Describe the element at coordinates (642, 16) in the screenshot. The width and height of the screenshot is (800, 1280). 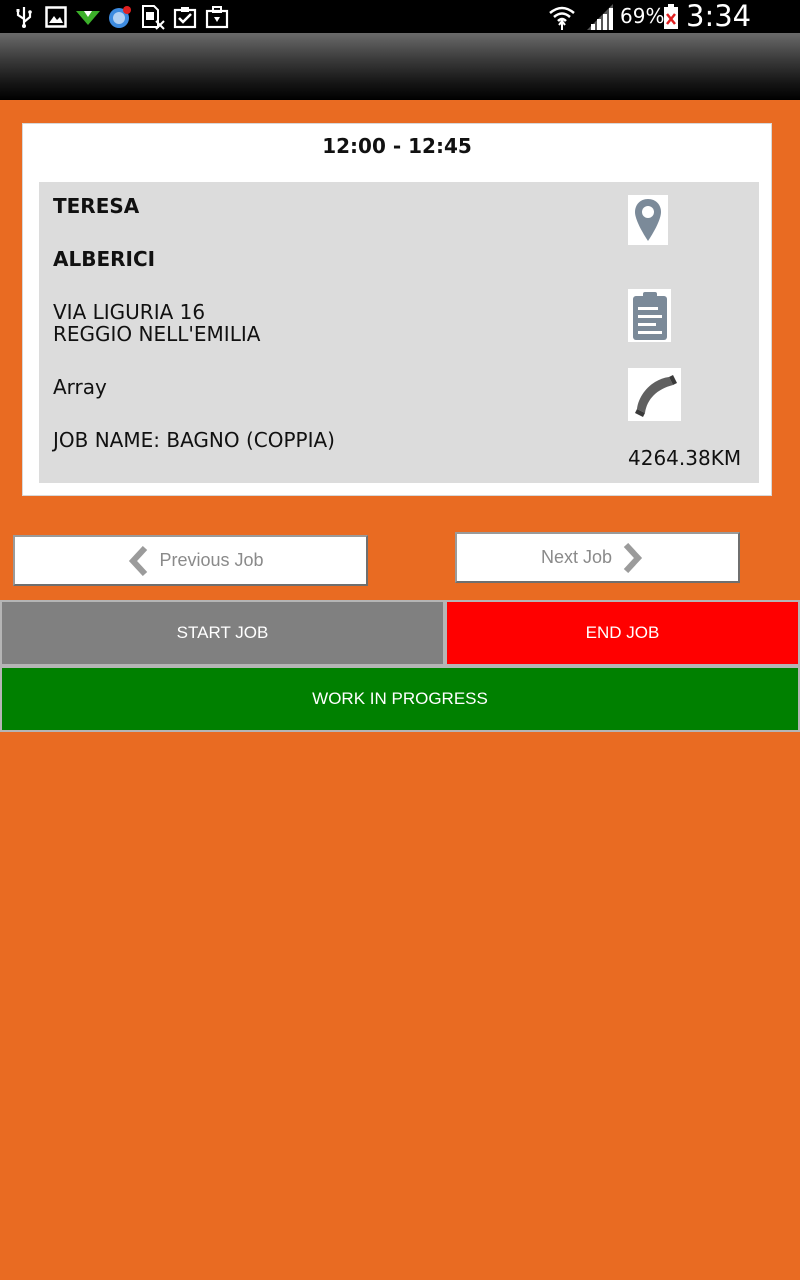
I see `battery-percent: 69%` at that location.